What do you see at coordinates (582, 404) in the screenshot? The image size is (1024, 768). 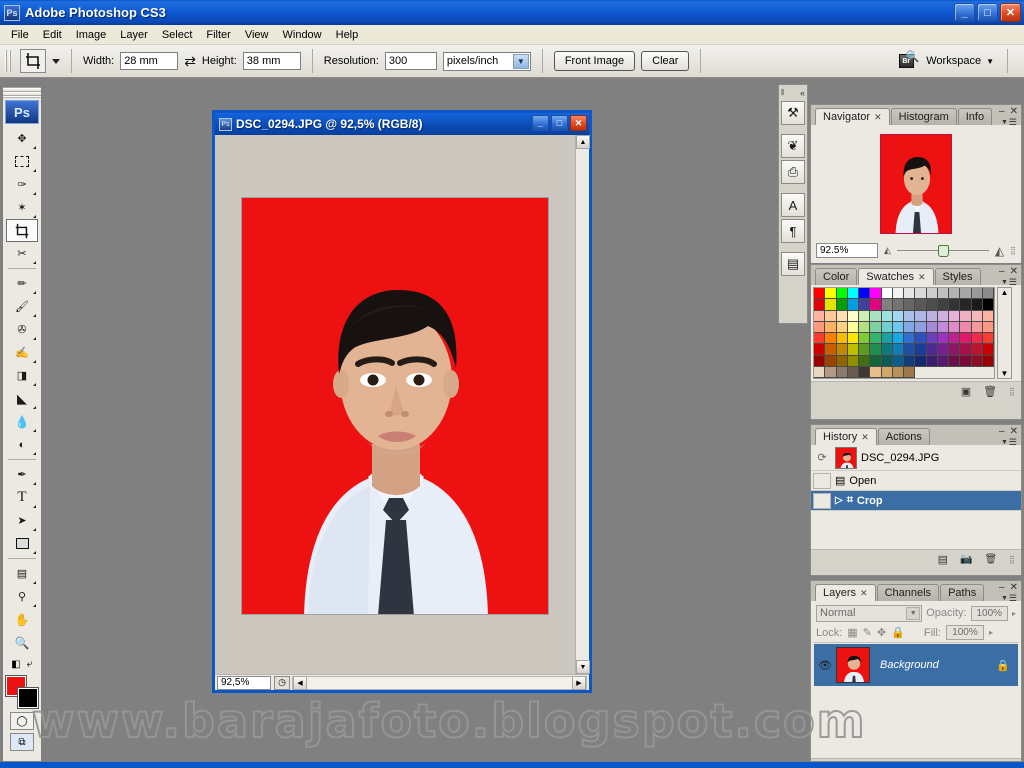 I see `document-vertical-scrollbar: ▲ ▼` at bounding box center [582, 404].